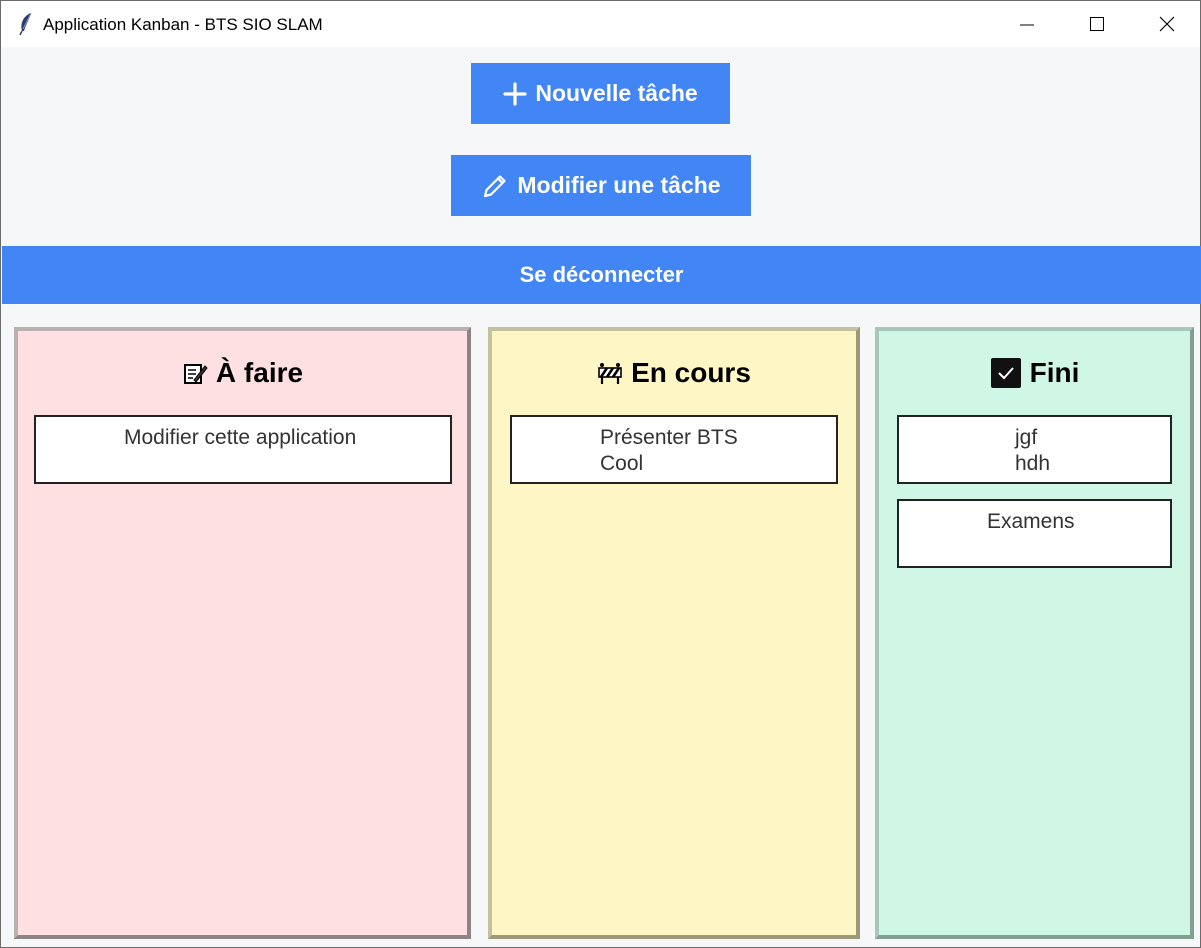  What do you see at coordinates (1034, 533) in the screenshot?
I see `task-card: Examens` at bounding box center [1034, 533].